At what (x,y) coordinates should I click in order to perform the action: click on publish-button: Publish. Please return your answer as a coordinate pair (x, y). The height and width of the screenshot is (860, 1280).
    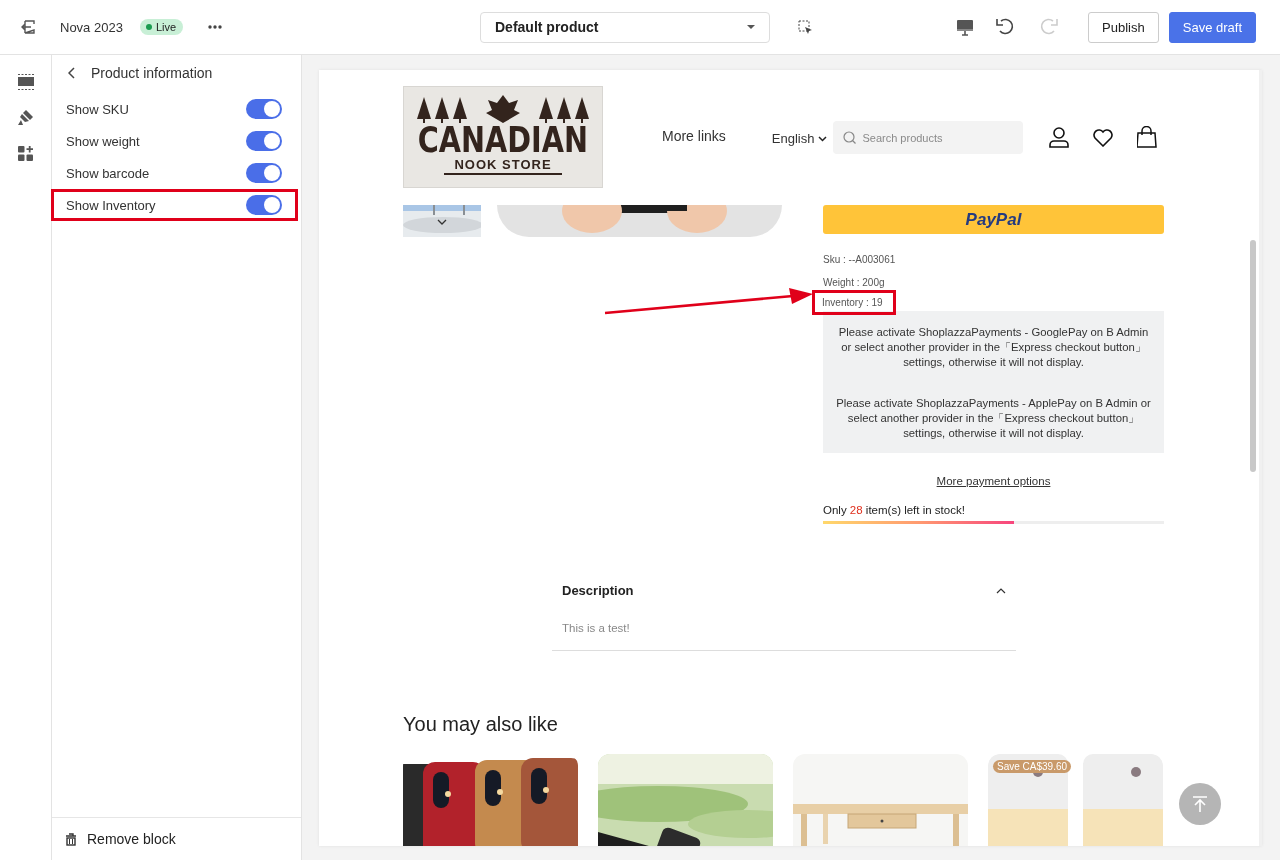
    Looking at the image, I should click on (1123, 27).